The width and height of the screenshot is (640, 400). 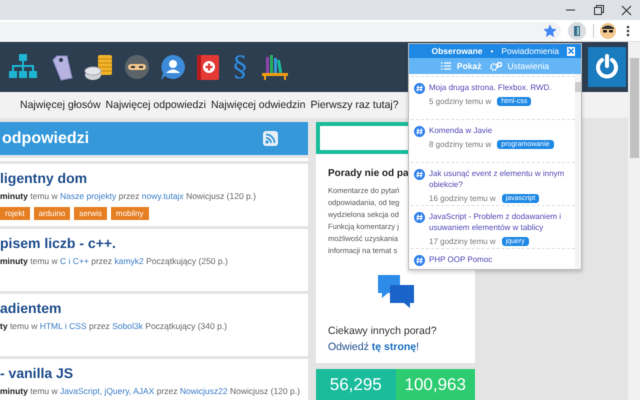 I want to click on popup-tab: Obserowane, so click(x=457, y=51).